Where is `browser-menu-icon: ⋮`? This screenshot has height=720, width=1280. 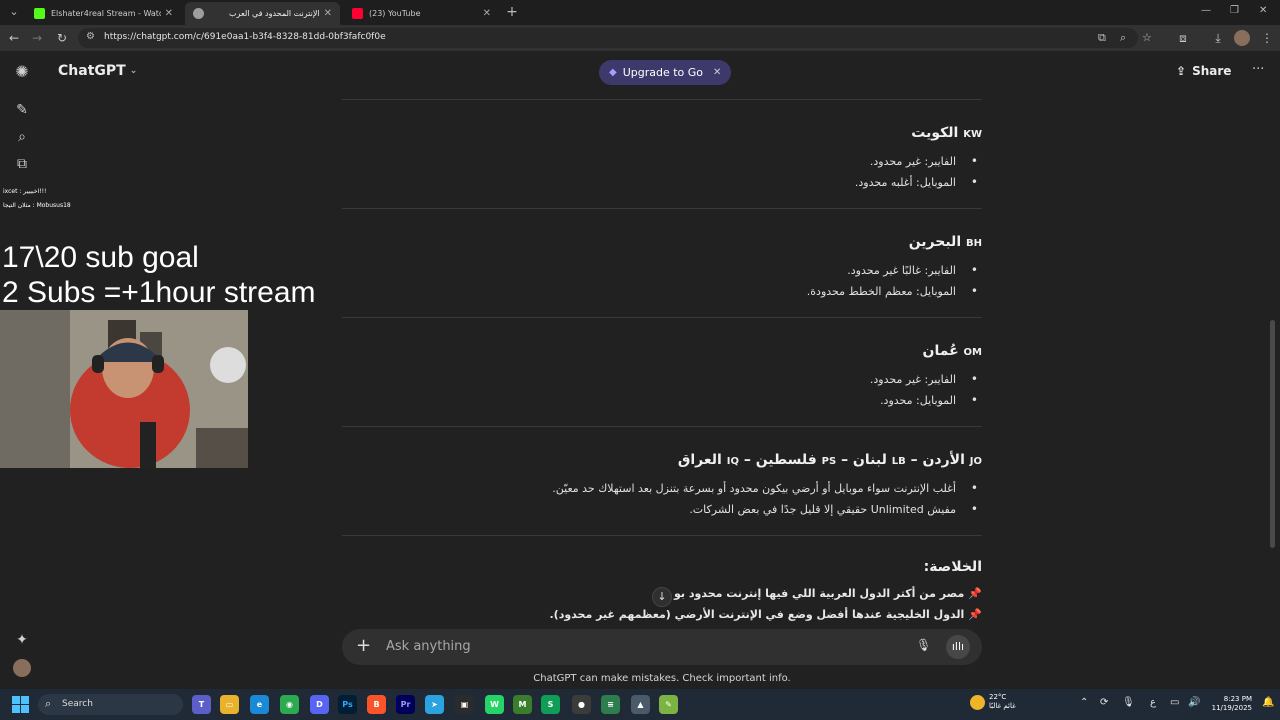
browser-menu-icon: ⋮ is located at coordinates (1267, 38).